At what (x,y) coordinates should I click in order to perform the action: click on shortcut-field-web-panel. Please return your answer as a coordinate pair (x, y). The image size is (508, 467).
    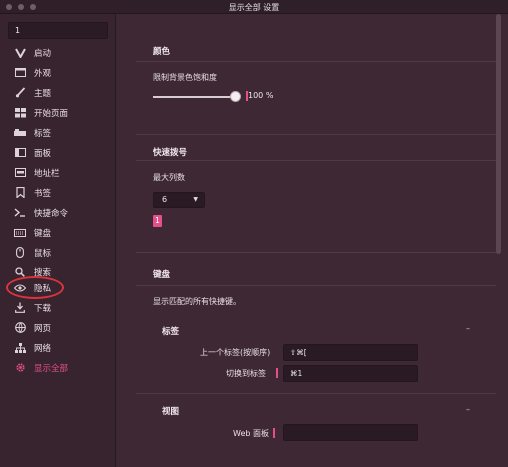
    Looking at the image, I should click on (350, 432).